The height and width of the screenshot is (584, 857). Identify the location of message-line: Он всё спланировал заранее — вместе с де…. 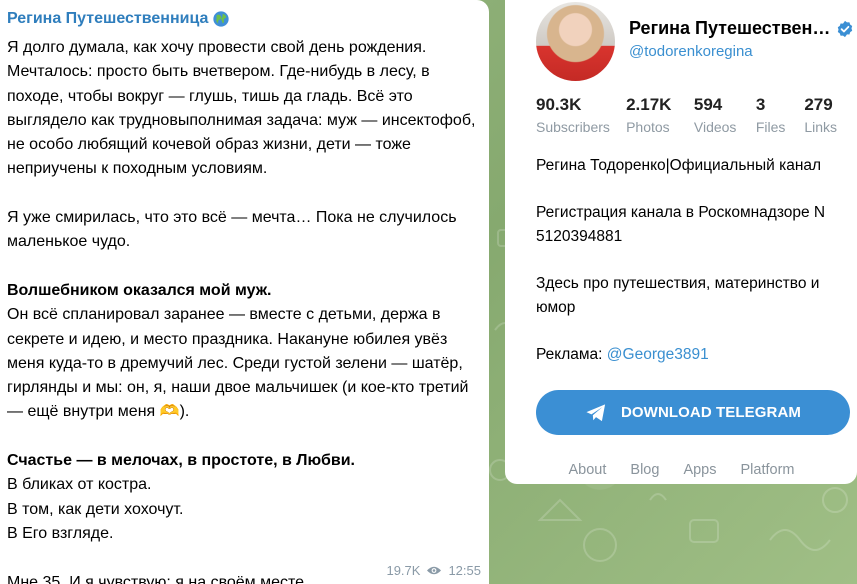
(224, 315).